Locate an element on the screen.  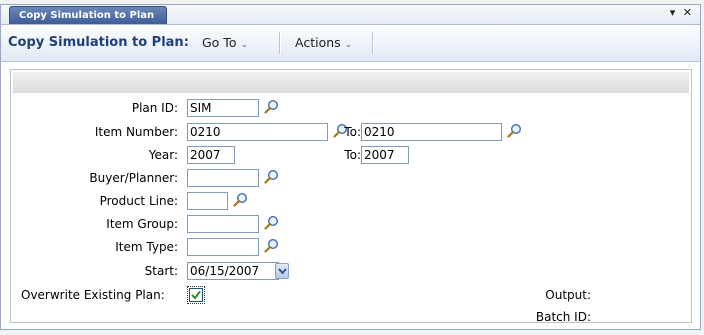
tab-copy-simulation: Copy Simulation to Plan is located at coordinates (88, 15).